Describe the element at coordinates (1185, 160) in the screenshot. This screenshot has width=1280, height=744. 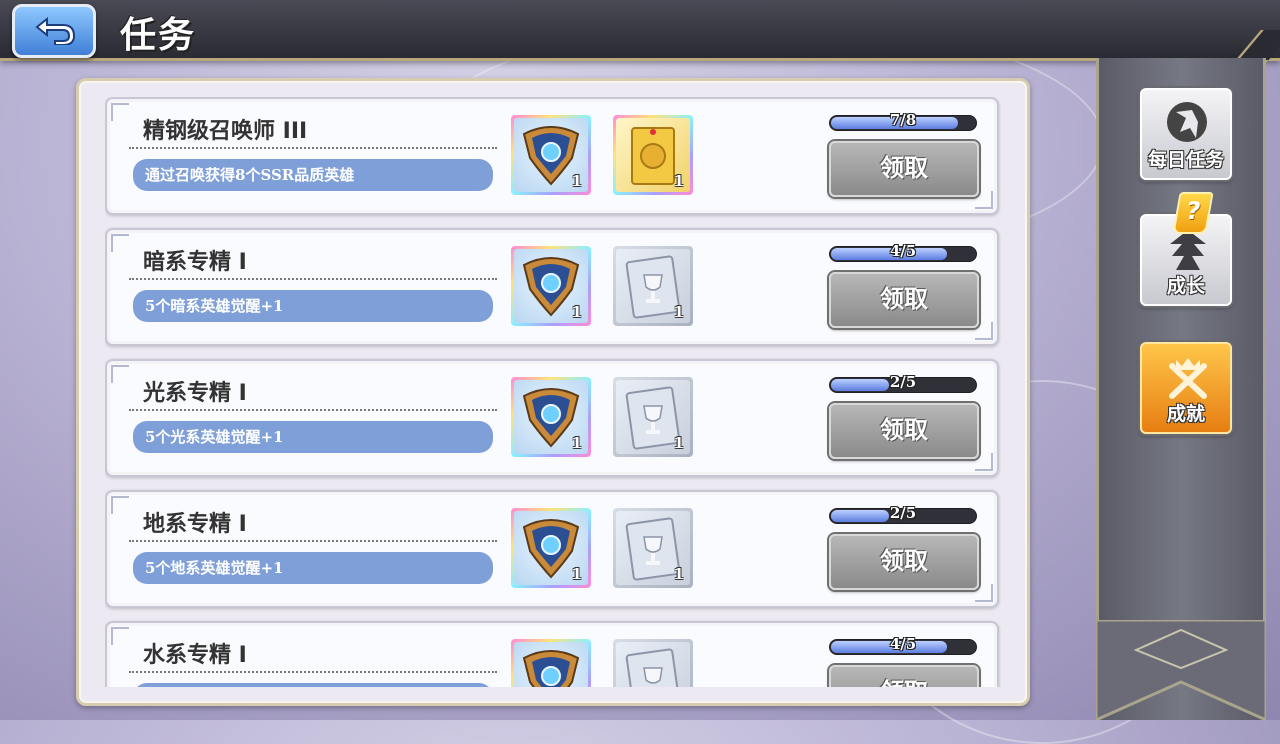
I see `tab-label: 每日任务` at that location.